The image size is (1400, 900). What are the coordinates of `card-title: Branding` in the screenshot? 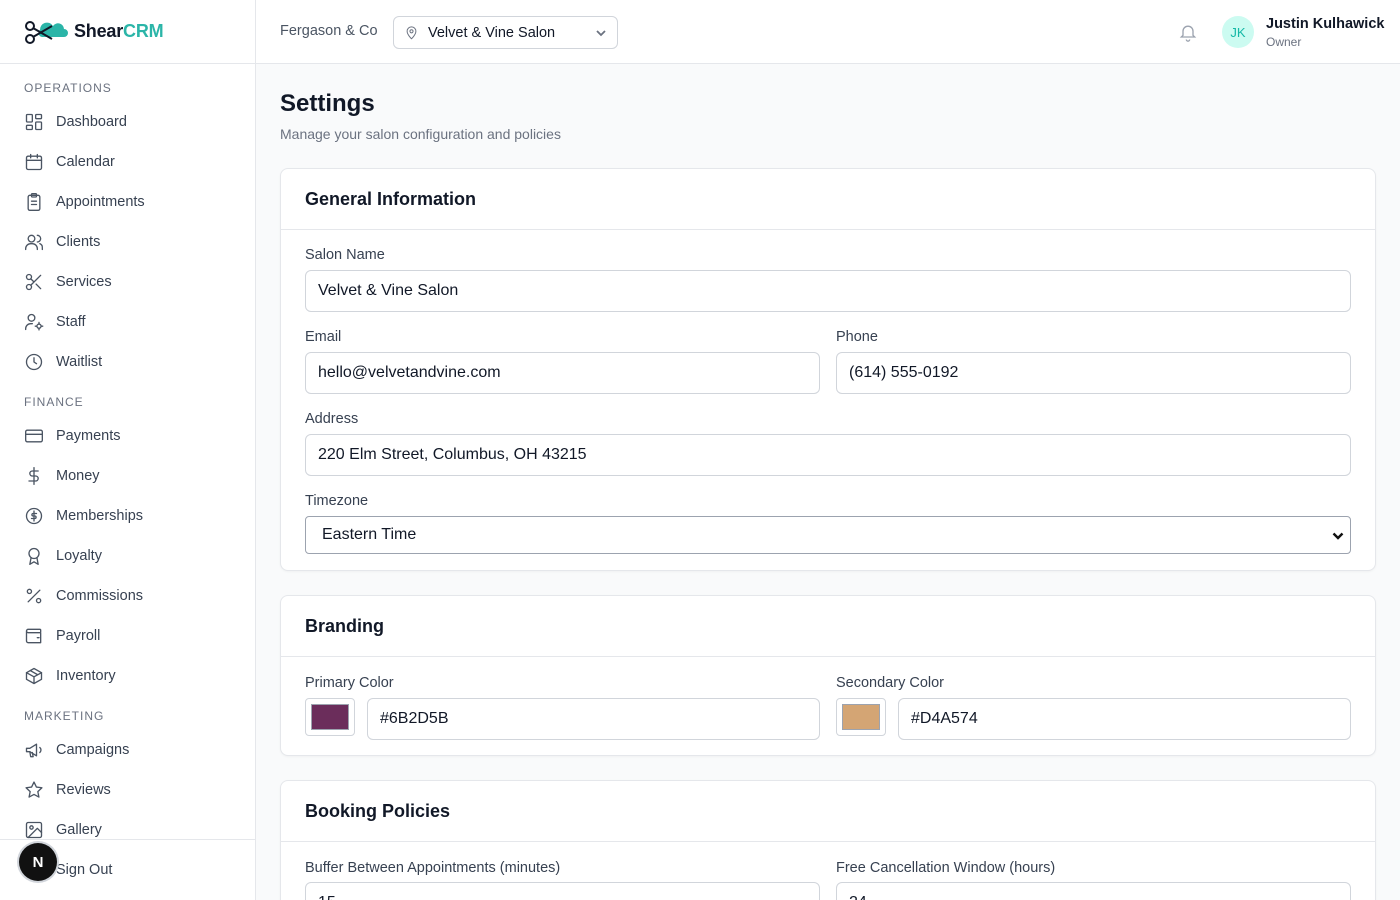 It's located at (828, 626).